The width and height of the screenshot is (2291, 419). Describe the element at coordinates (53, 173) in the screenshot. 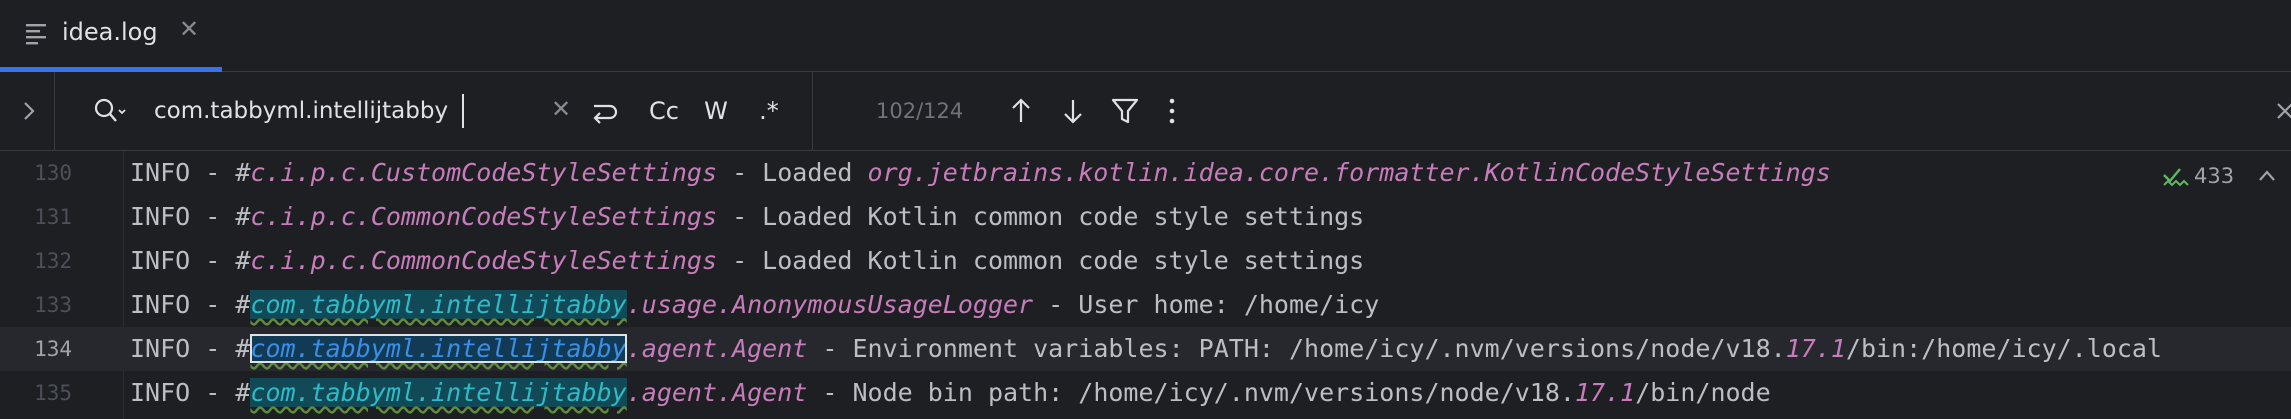

I see `line-number: 130` at that location.